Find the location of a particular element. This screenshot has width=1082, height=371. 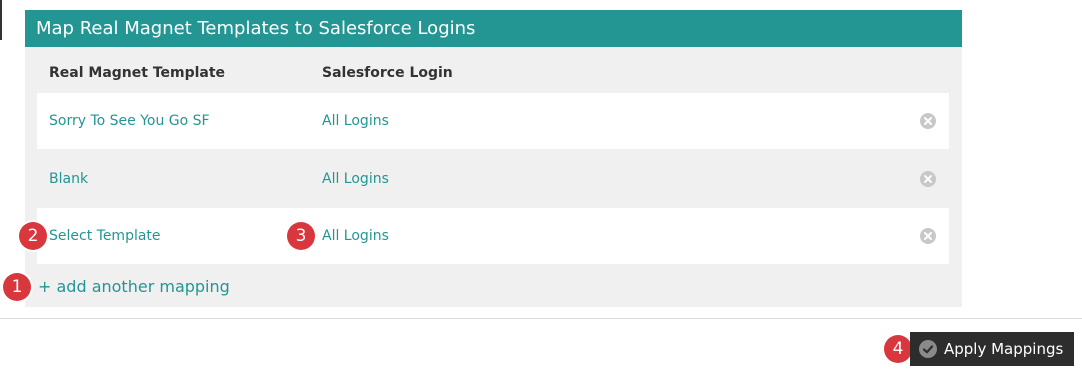

template-link: Sorry To See You Go SF is located at coordinates (129, 121).